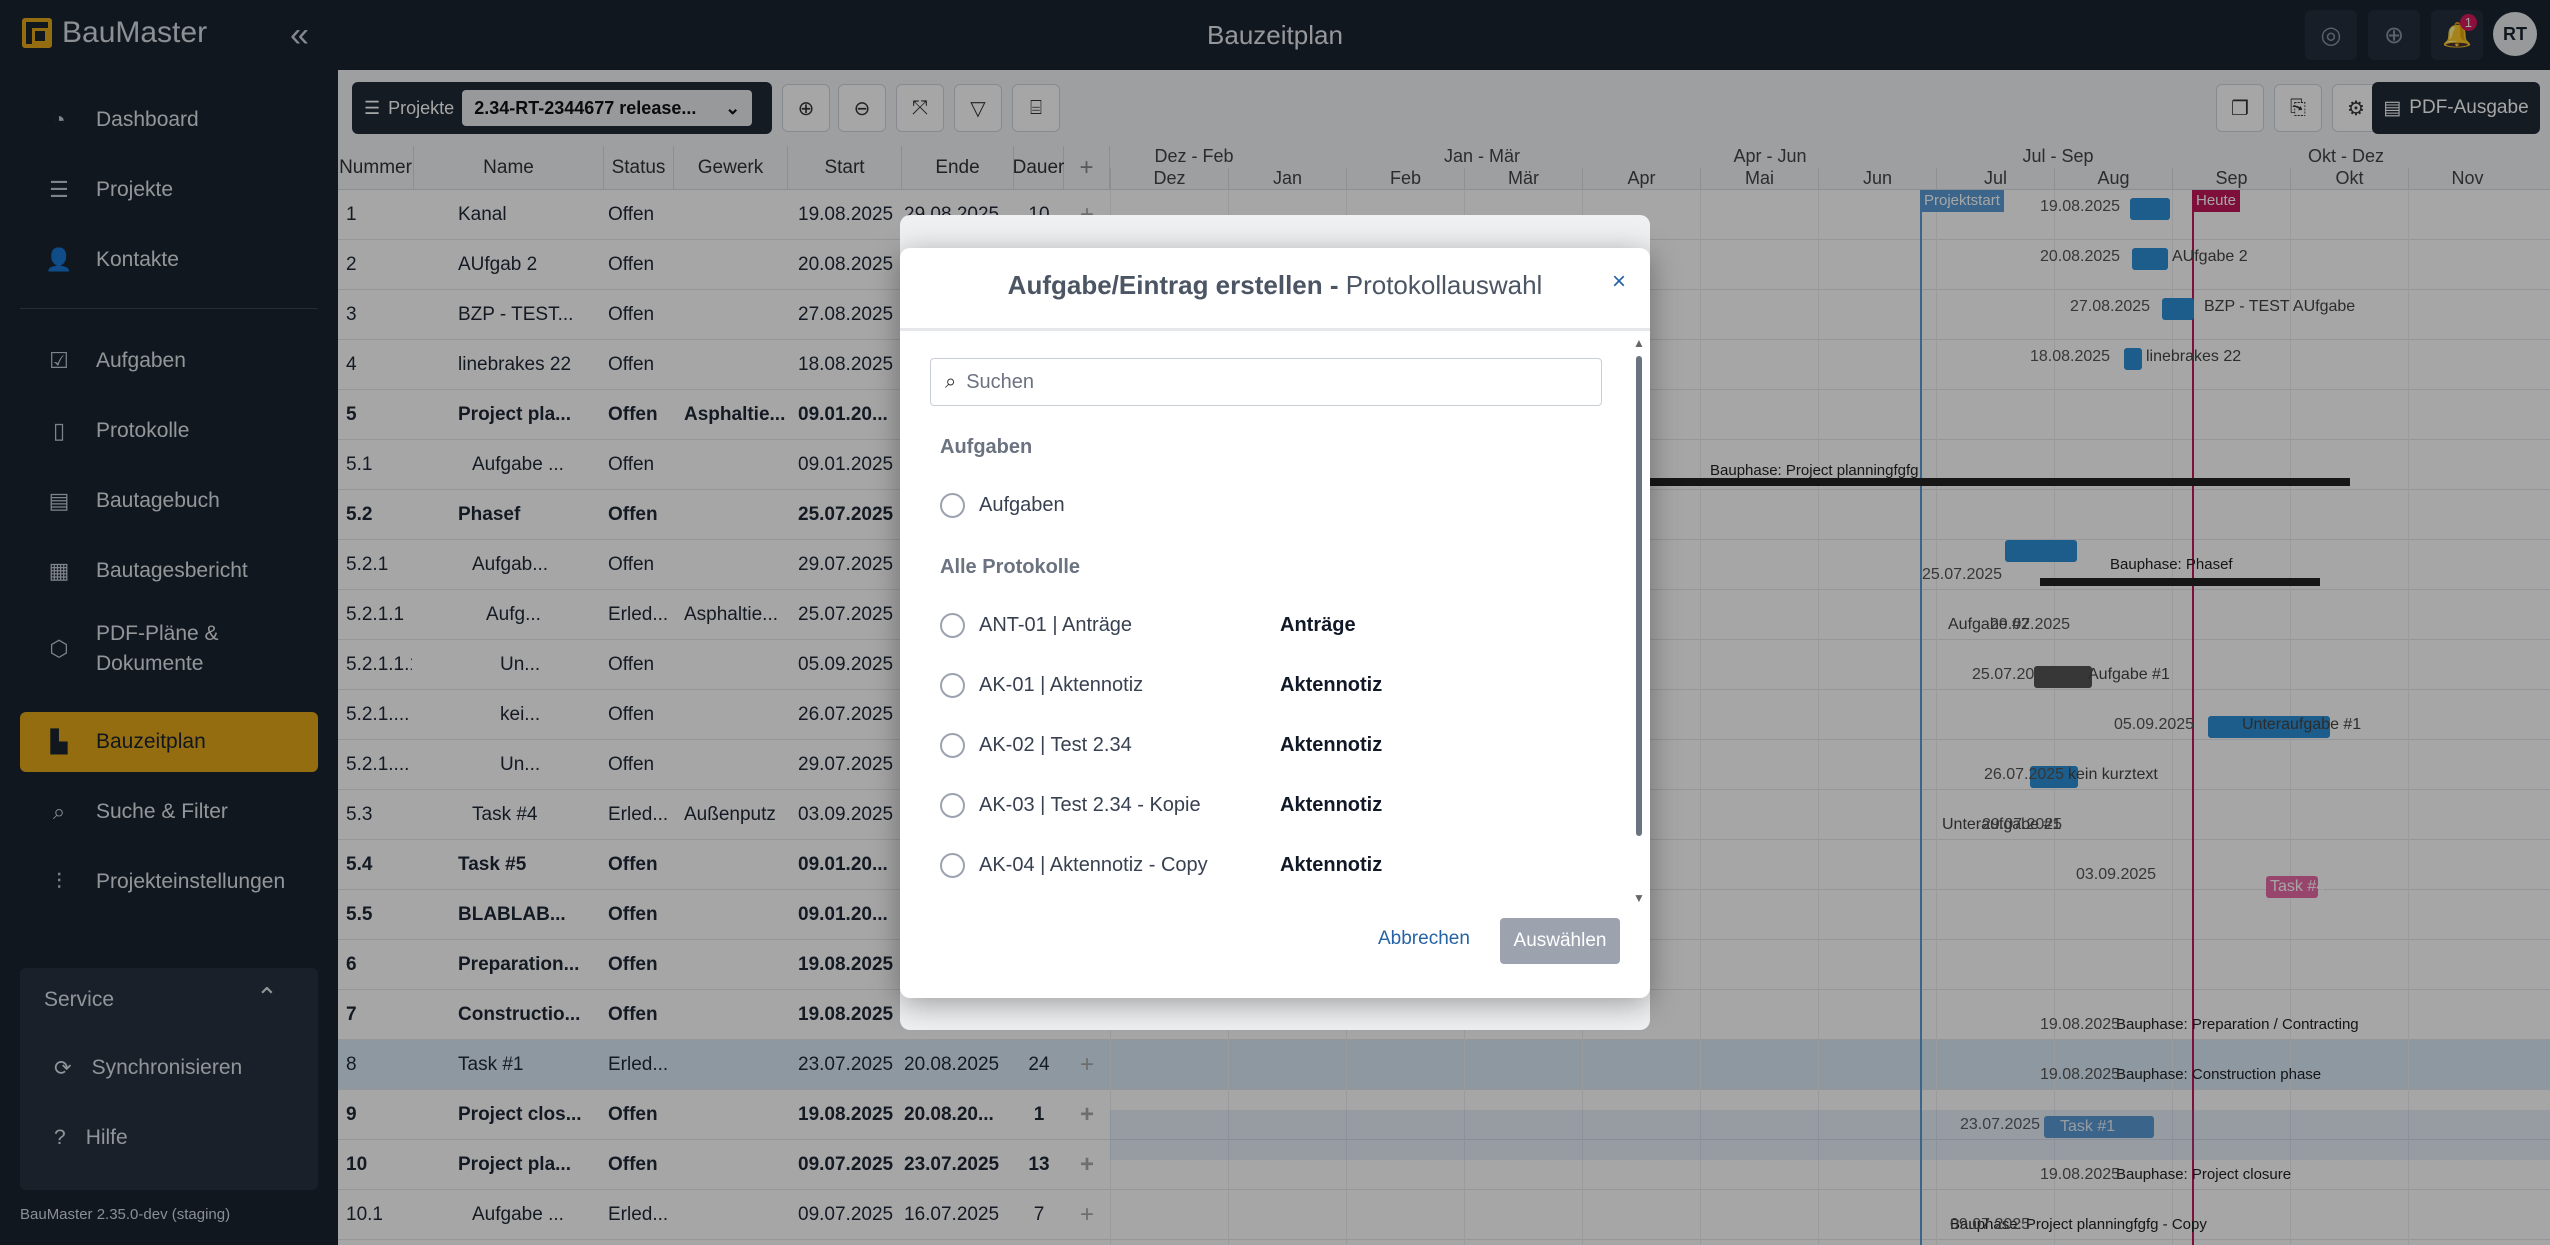 The height and width of the screenshot is (1245, 2550). I want to click on section-protocols-heading: Alle Protokolle, so click(1010, 567).